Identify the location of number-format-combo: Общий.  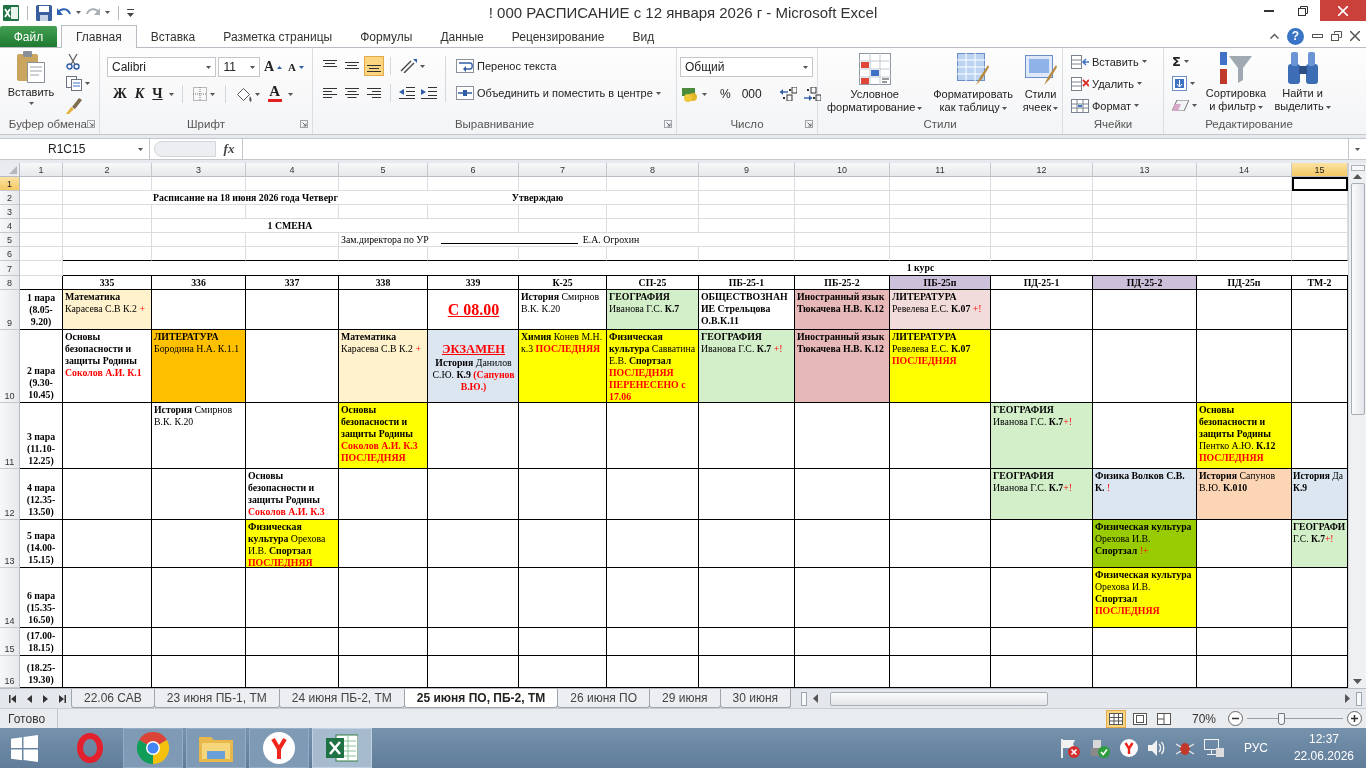
(746, 67).